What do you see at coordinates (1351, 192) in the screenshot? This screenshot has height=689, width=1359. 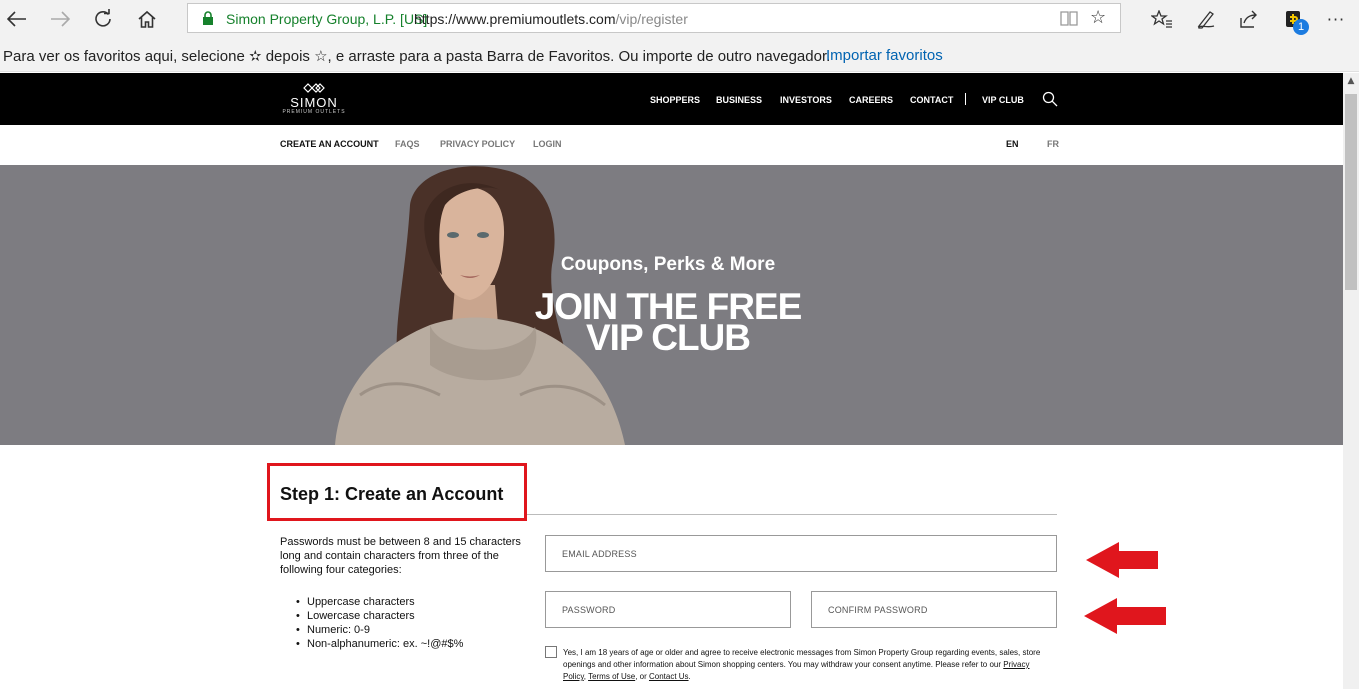 I see `scrollbar-thumb` at bounding box center [1351, 192].